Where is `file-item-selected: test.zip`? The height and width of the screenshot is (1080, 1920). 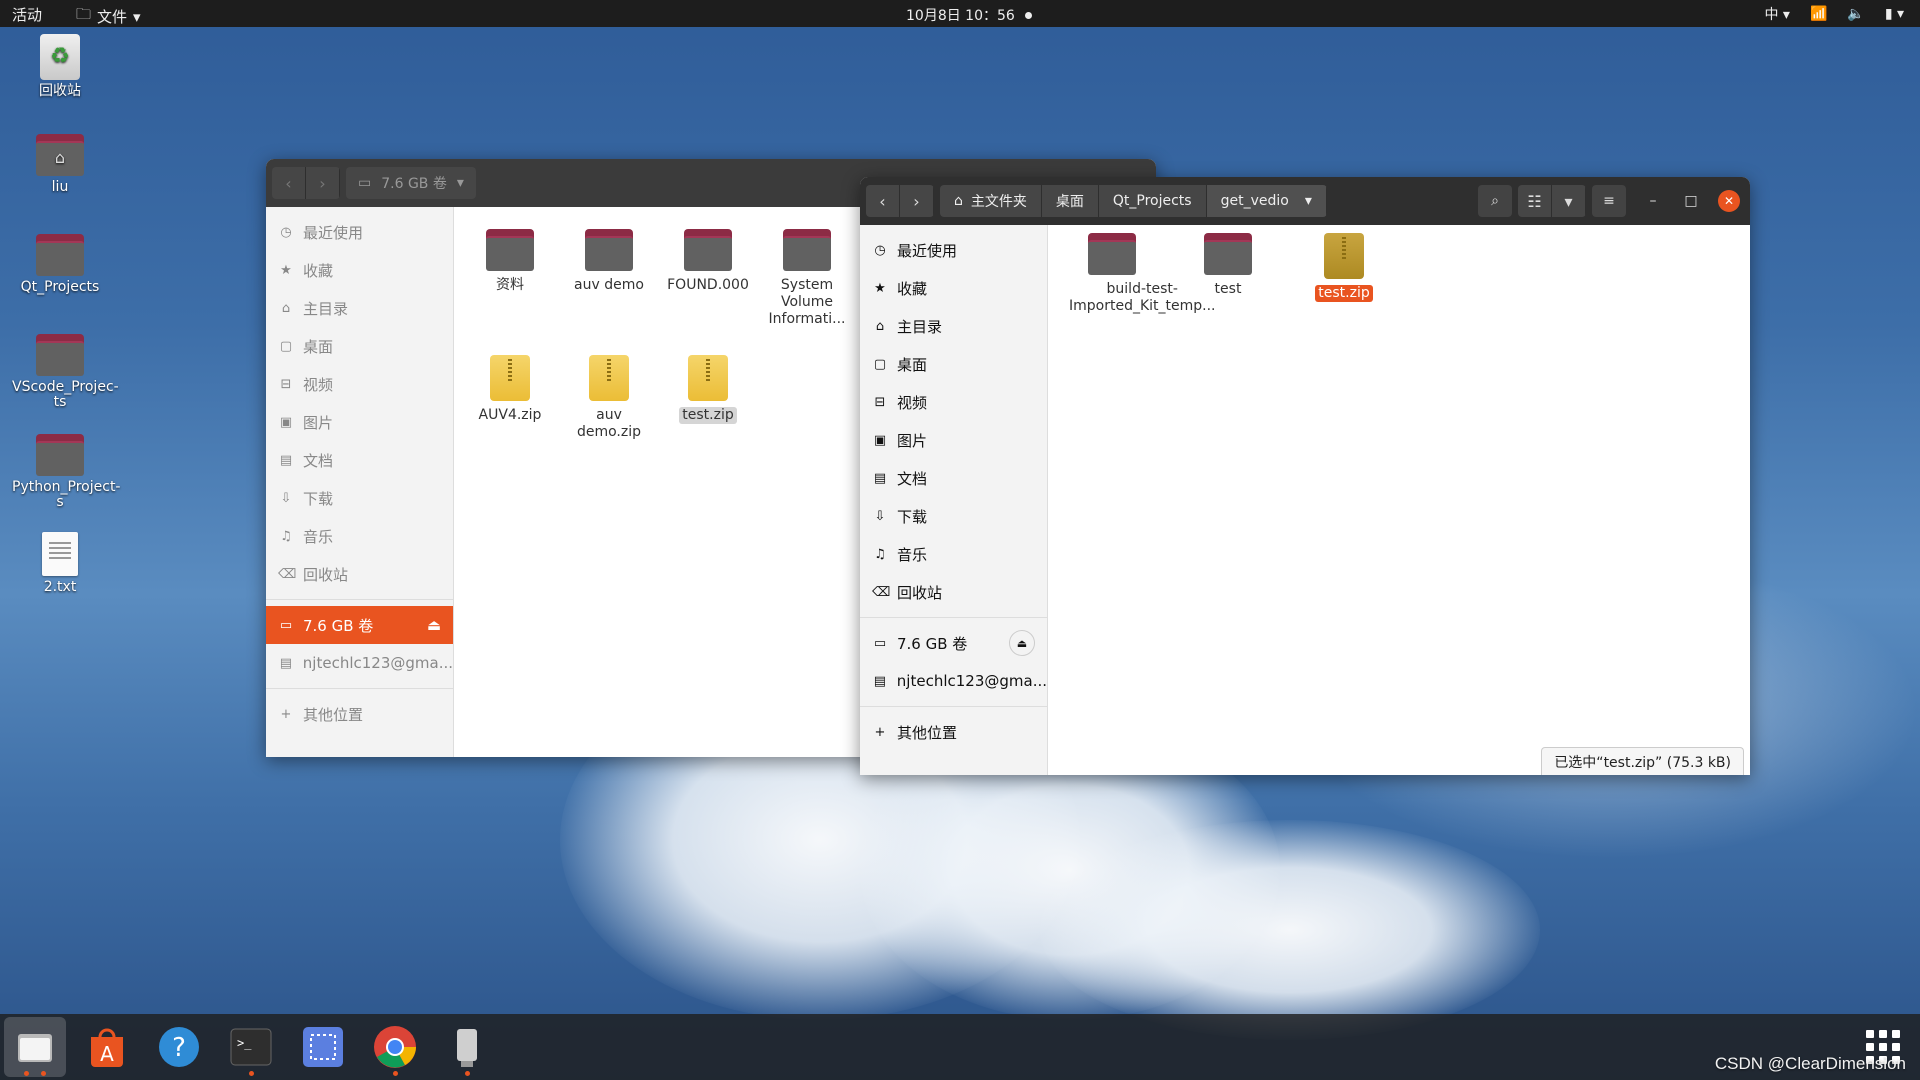
file-item-selected: test.zip is located at coordinates (1344, 267).